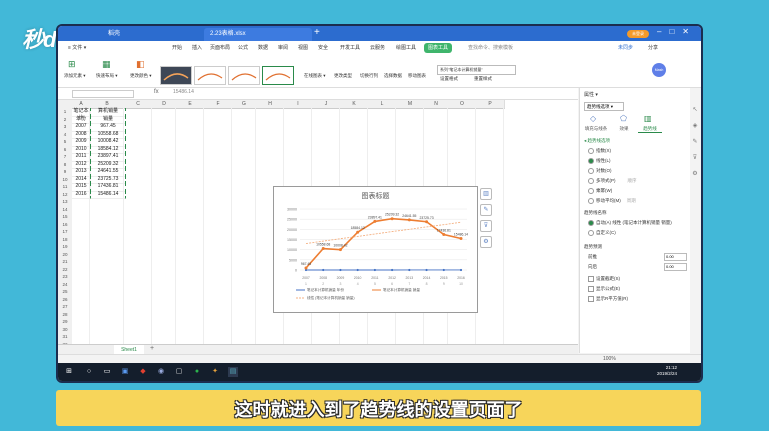 The height and width of the screenshot is (431, 769). What do you see at coordinates (292, 250) in the screenshot?
I see `y-tick-label: 10000` at bounding box center [292, 250].